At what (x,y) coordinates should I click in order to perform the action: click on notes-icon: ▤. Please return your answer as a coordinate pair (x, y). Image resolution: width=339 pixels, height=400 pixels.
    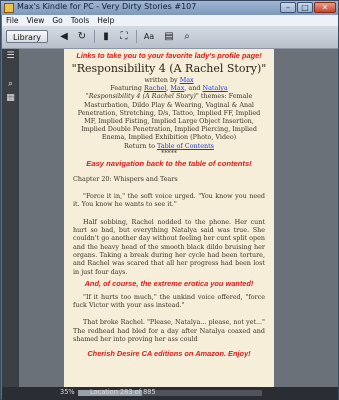
    Looking at the image, I should click on (169, 36).